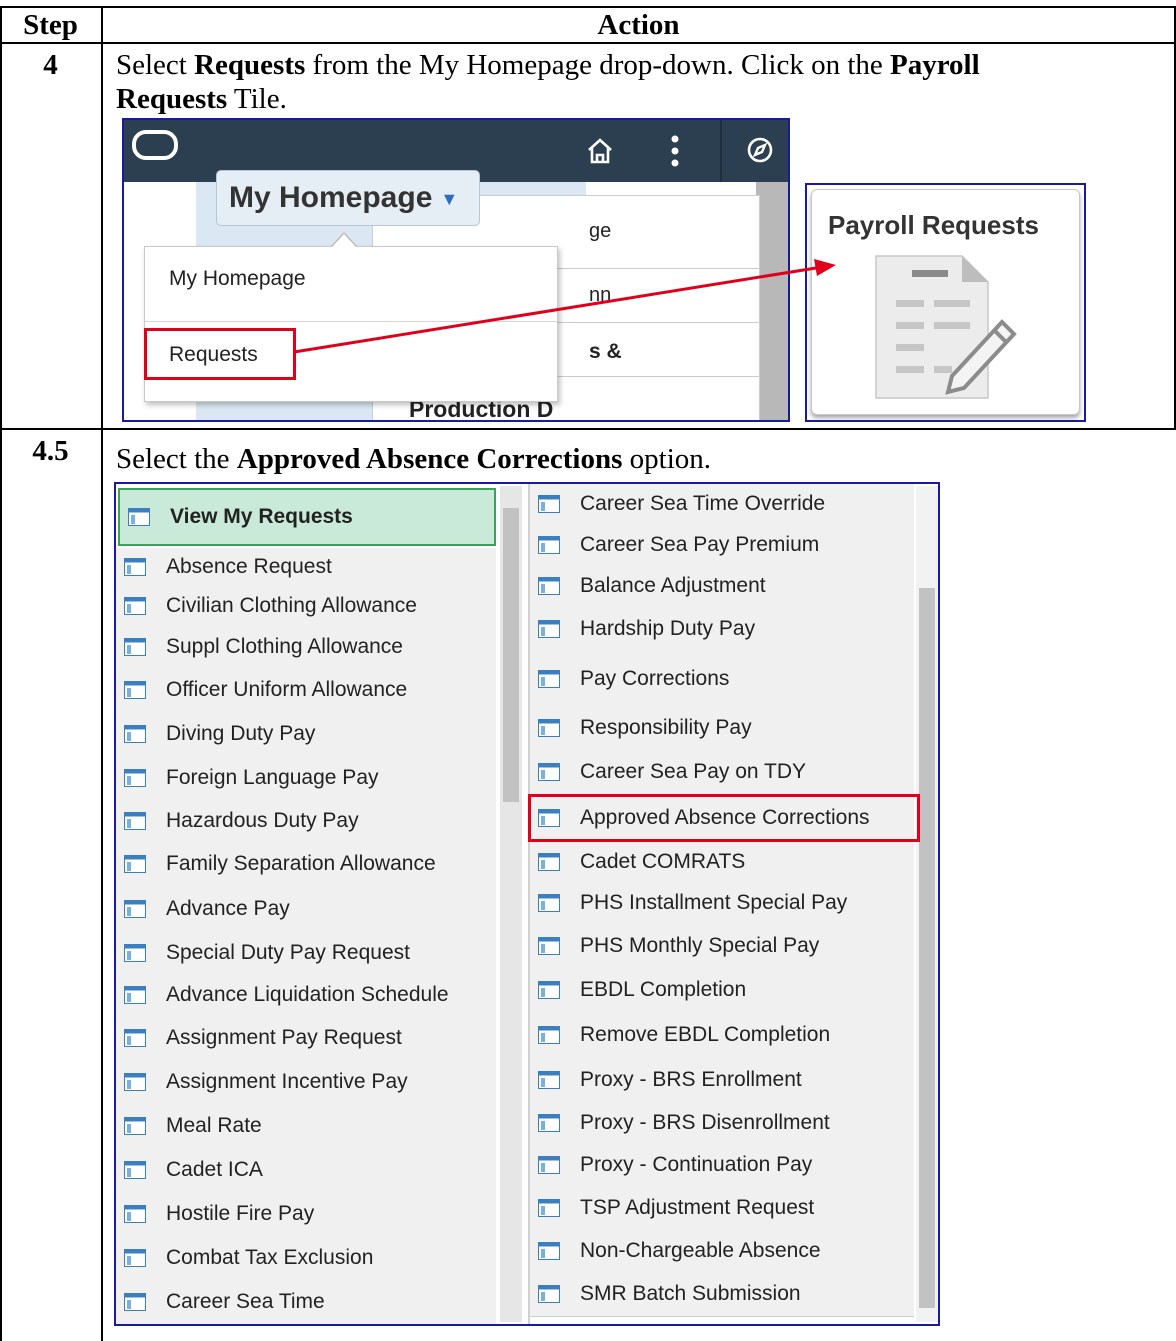 The width and height of the screenshot is (1176, 1341). I want to click on list-item-label: Assignment Incentive Pay, so click(287, 1081).